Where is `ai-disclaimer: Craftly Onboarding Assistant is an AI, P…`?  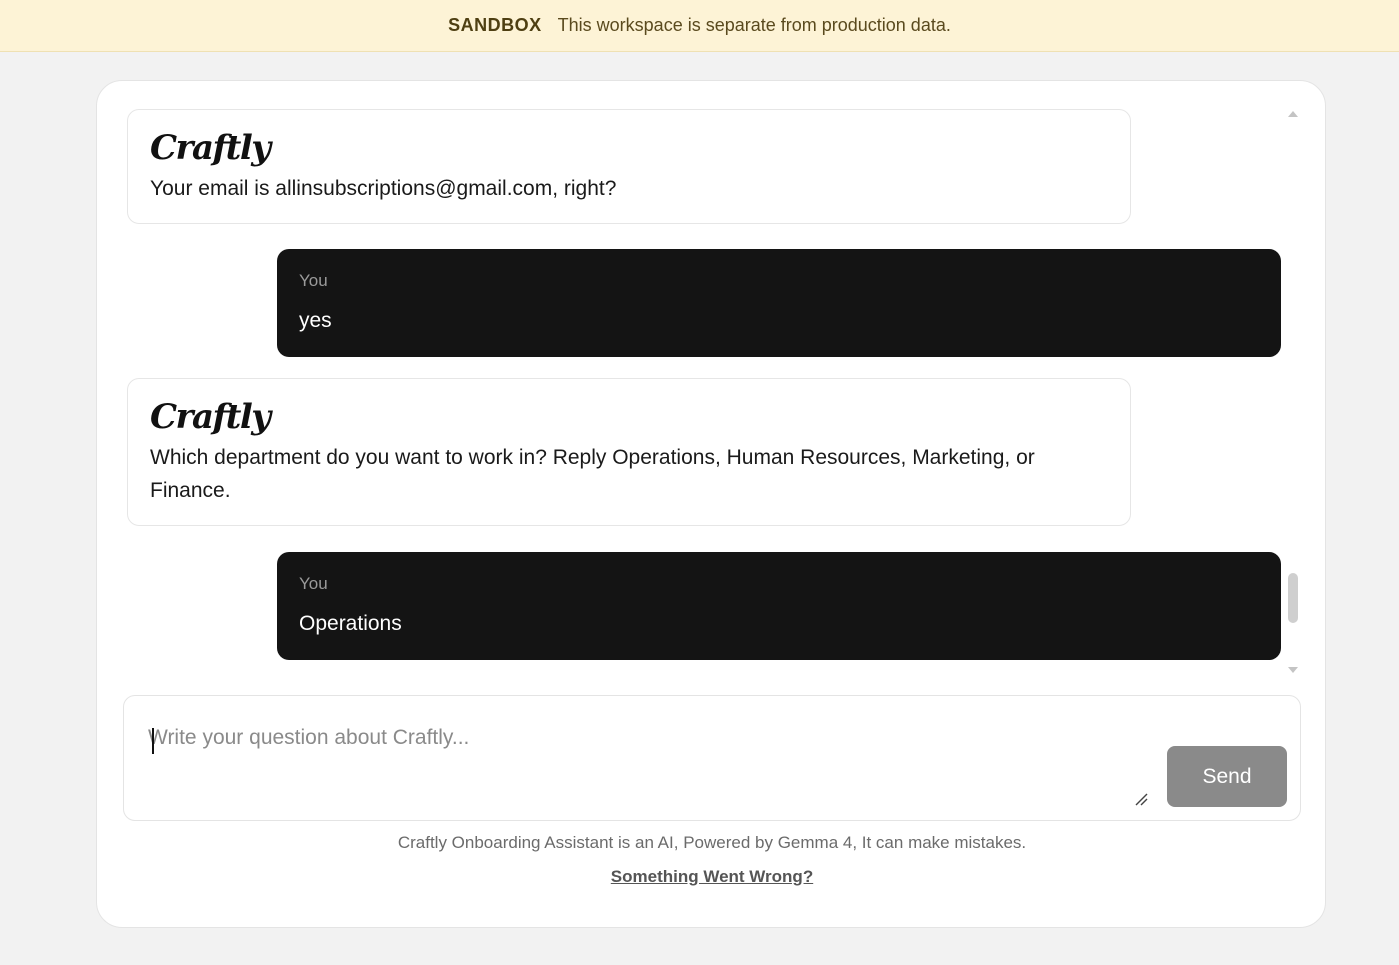 ai-disclaimer: Craftly Onboarding Assistant is an AI, P… is located at coordinates (712, 842).